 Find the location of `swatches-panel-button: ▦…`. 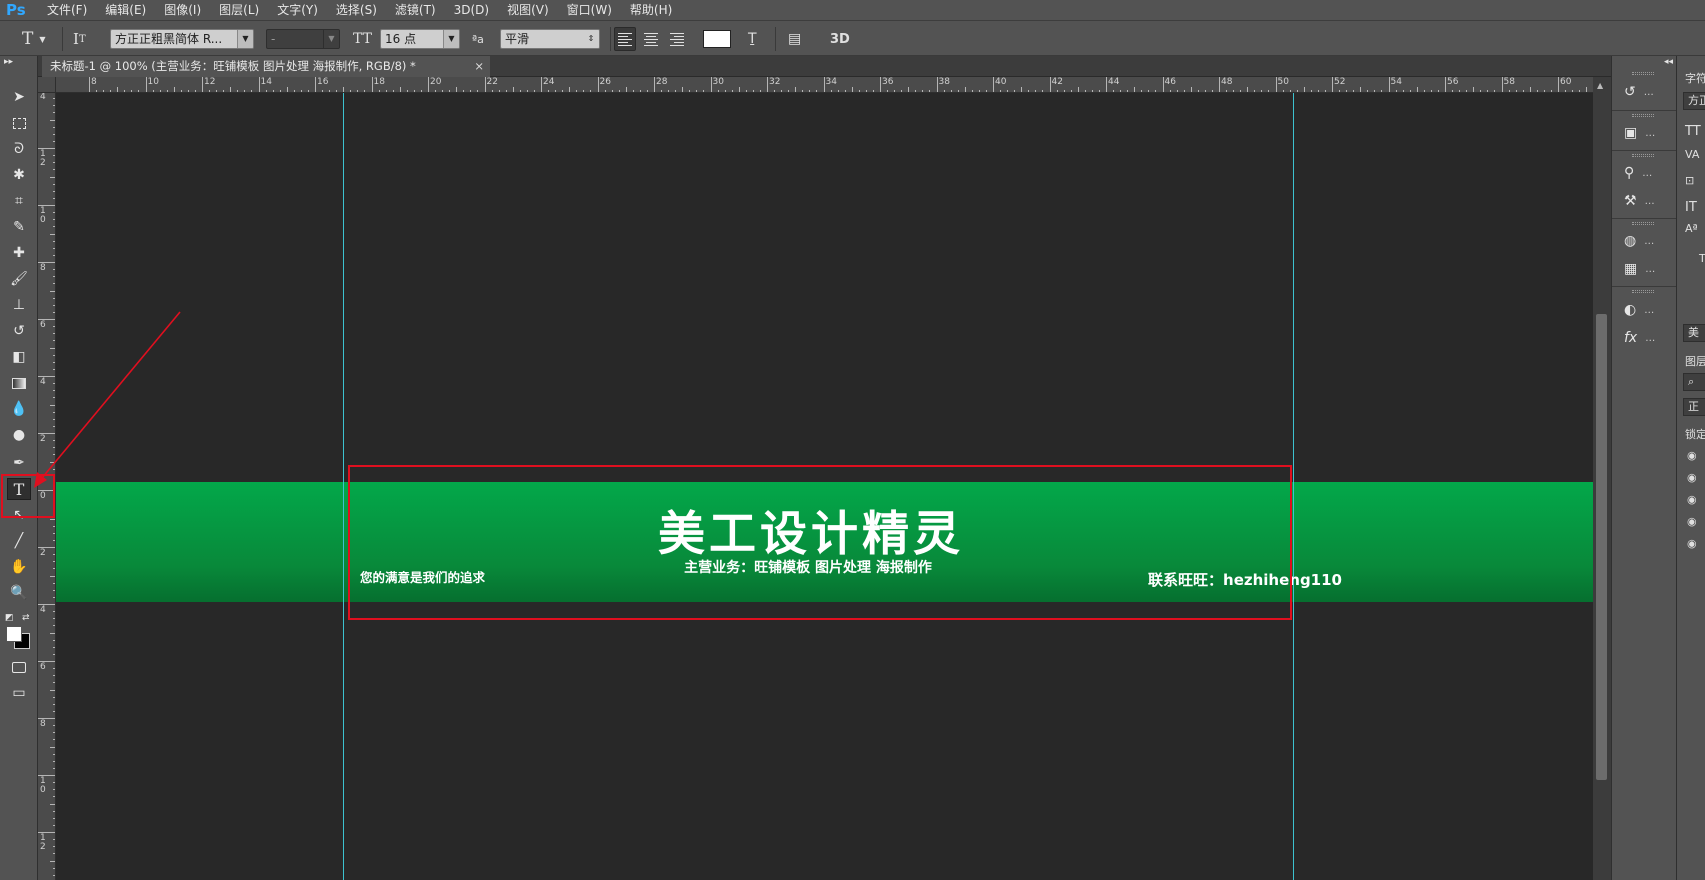

swatches-panel-button: ▦… is located at coordinates (1648, 269).